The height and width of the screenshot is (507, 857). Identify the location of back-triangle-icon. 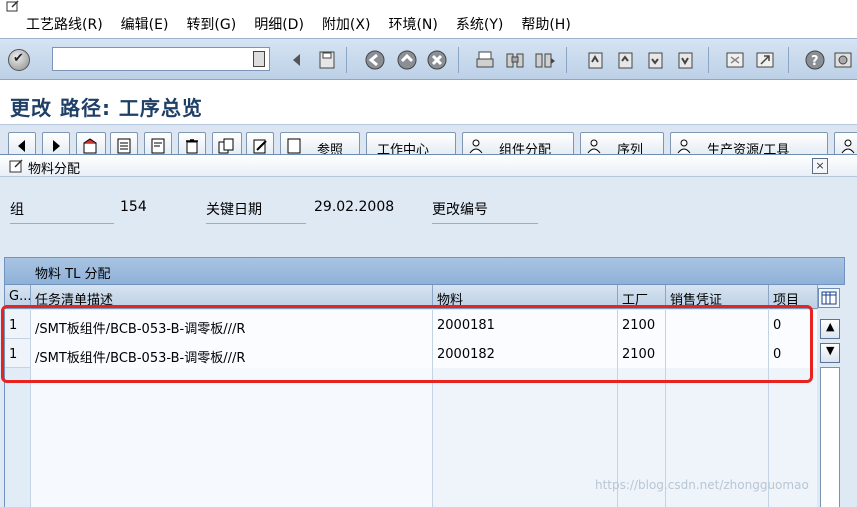
(297, 60).